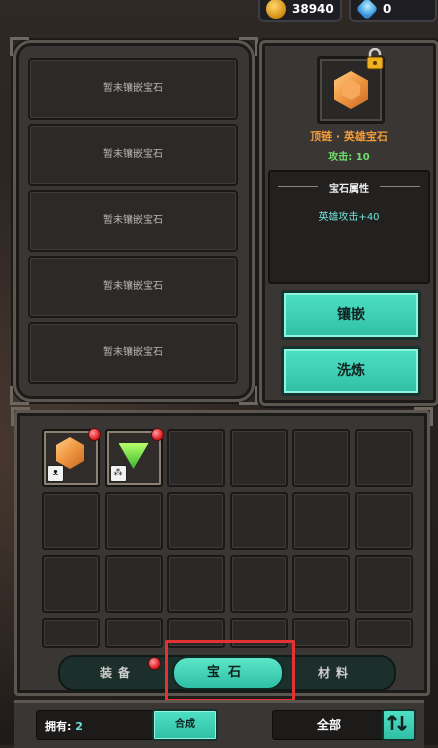 The image size is (438, 748). Describe the element at coordinates (351, 315) in the screenshot. I see `inlay-button: 镶嵌` at that location.